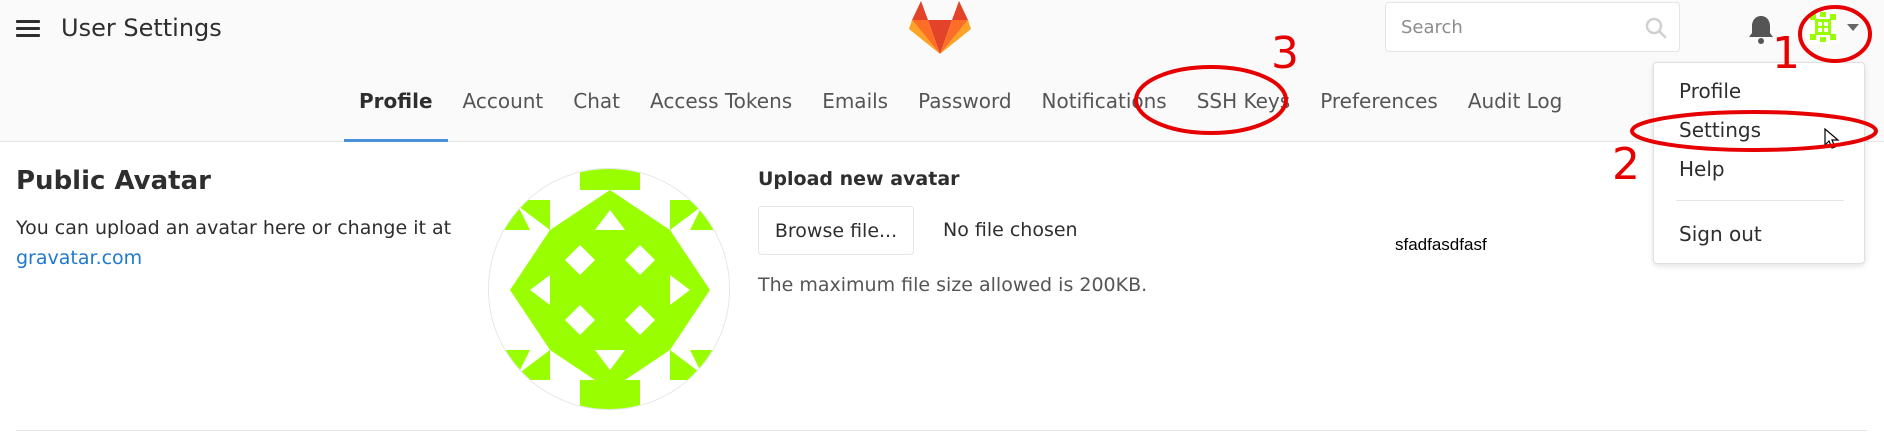 The image size is (1884, 444). Describe the element at coordinates (859, 179) in the screenshot. I see `upload-avatar-label: Upload new avatar` at that location.